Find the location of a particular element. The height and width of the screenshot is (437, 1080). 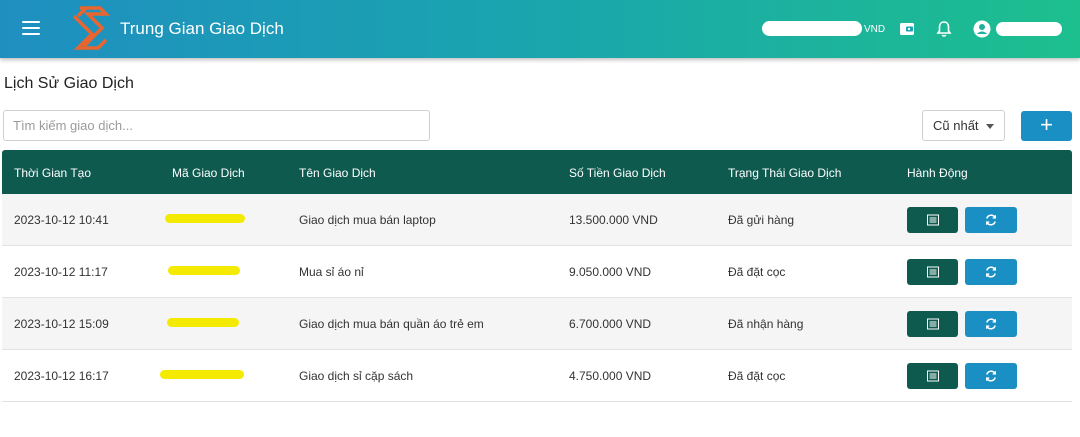

cell-amount: 6.700.000 VND is located at coordinates (610, 324).